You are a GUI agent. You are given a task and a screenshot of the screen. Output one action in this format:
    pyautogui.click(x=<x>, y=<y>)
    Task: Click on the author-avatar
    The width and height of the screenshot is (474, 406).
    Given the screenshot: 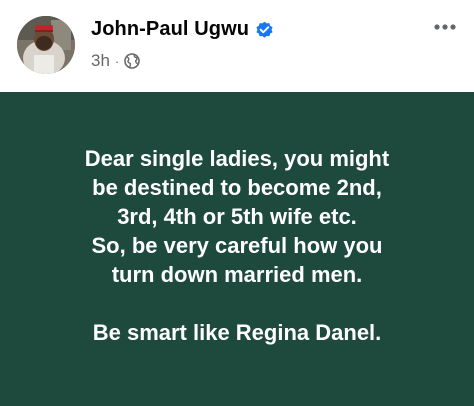 What is the action you would take?
    pyautogui.click(x=46, y=45)
    